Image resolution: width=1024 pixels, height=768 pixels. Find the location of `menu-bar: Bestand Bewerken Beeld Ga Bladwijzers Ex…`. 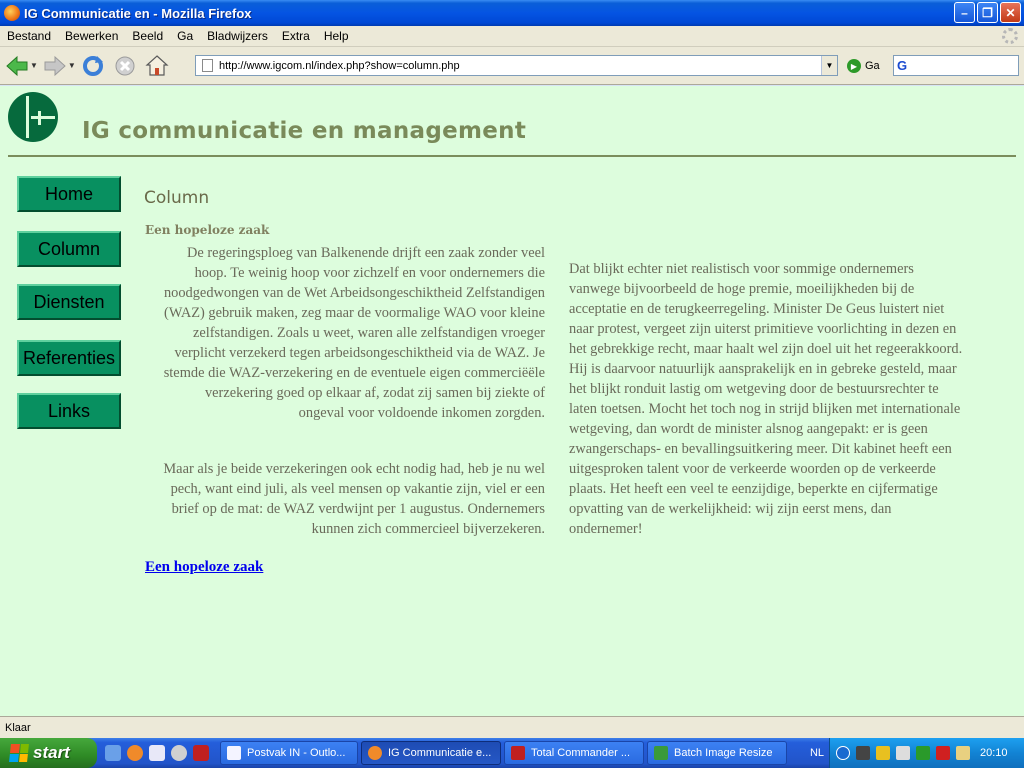

menu-bar: Bestand Bewerken Beeld Ga Bladwijzers Ex… is located at coordinates (512, 36).